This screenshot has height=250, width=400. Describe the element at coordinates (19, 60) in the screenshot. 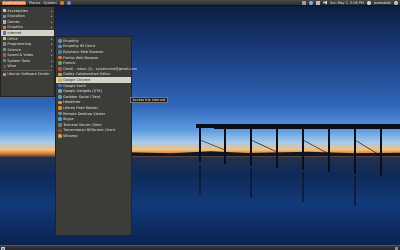

I see `category-label: System Tools` at that location.